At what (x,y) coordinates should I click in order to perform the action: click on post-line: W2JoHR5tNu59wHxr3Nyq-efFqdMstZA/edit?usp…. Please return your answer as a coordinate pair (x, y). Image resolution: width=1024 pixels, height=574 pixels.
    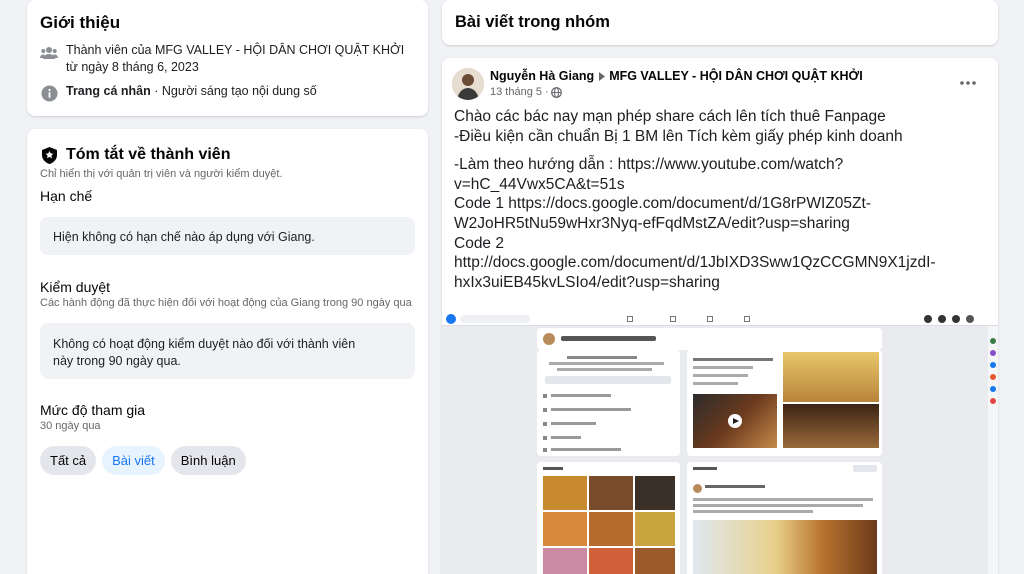
    Looking at the image, I should click on (721, 224).